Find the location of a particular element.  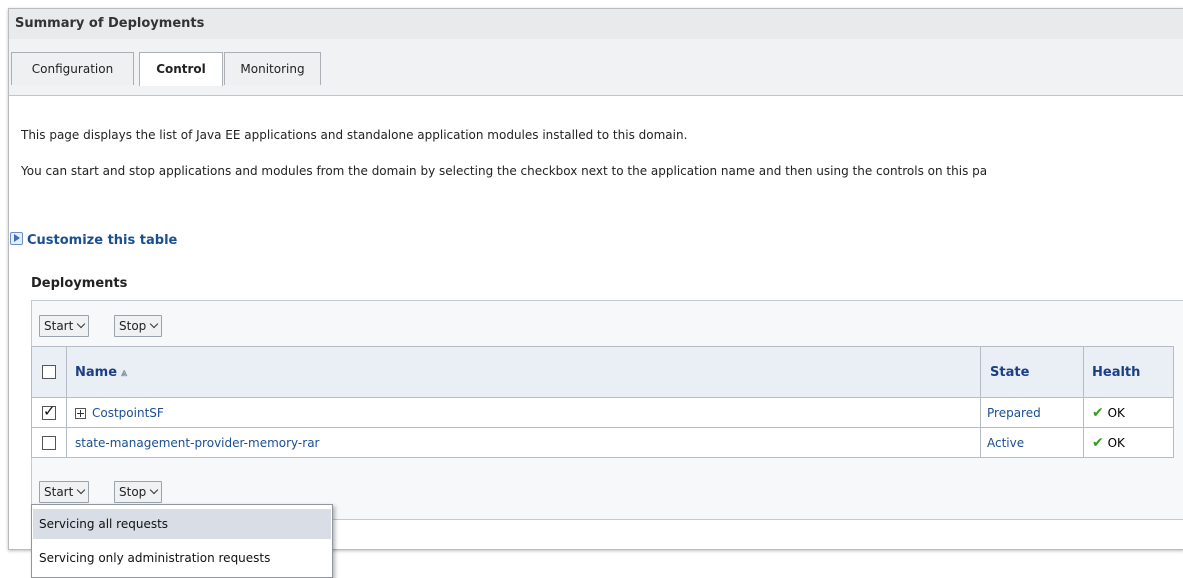

tab-configuration: Configuration is located at coordinates (72, 68).